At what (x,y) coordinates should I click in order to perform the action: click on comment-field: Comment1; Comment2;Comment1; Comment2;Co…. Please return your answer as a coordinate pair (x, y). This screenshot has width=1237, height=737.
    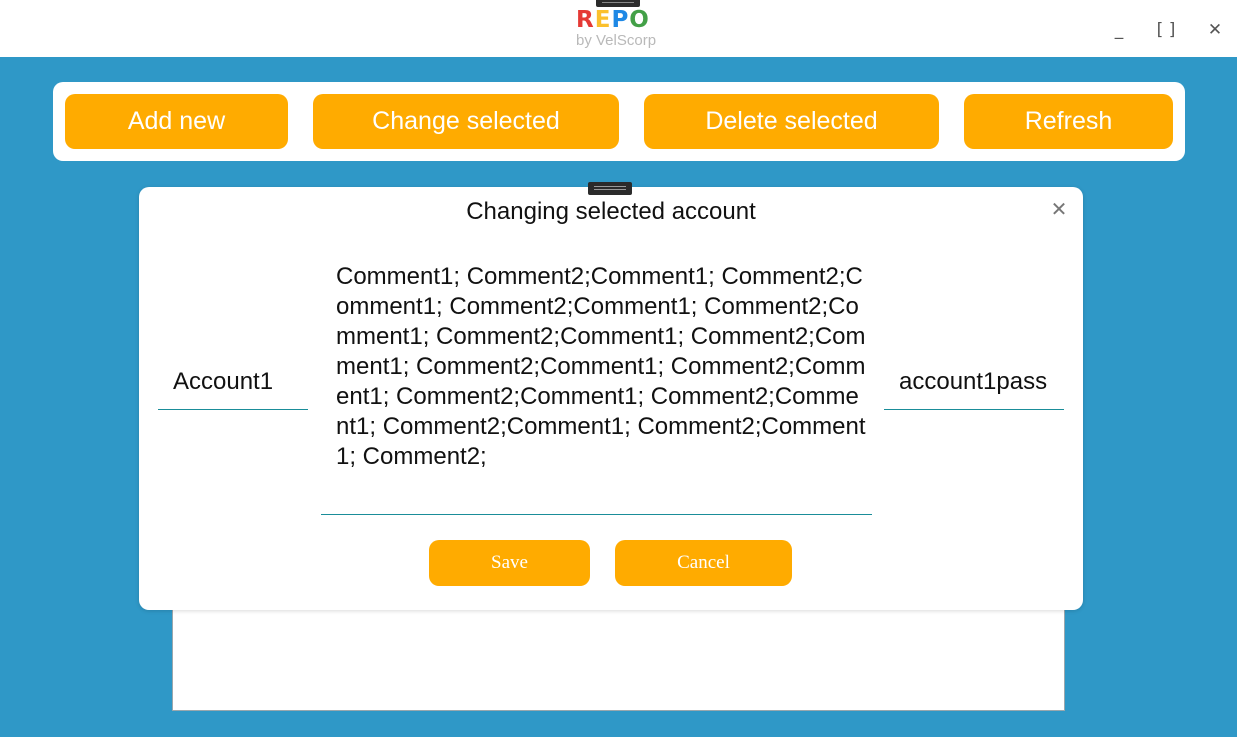
    Looking at the image, I should click on (601, 367).